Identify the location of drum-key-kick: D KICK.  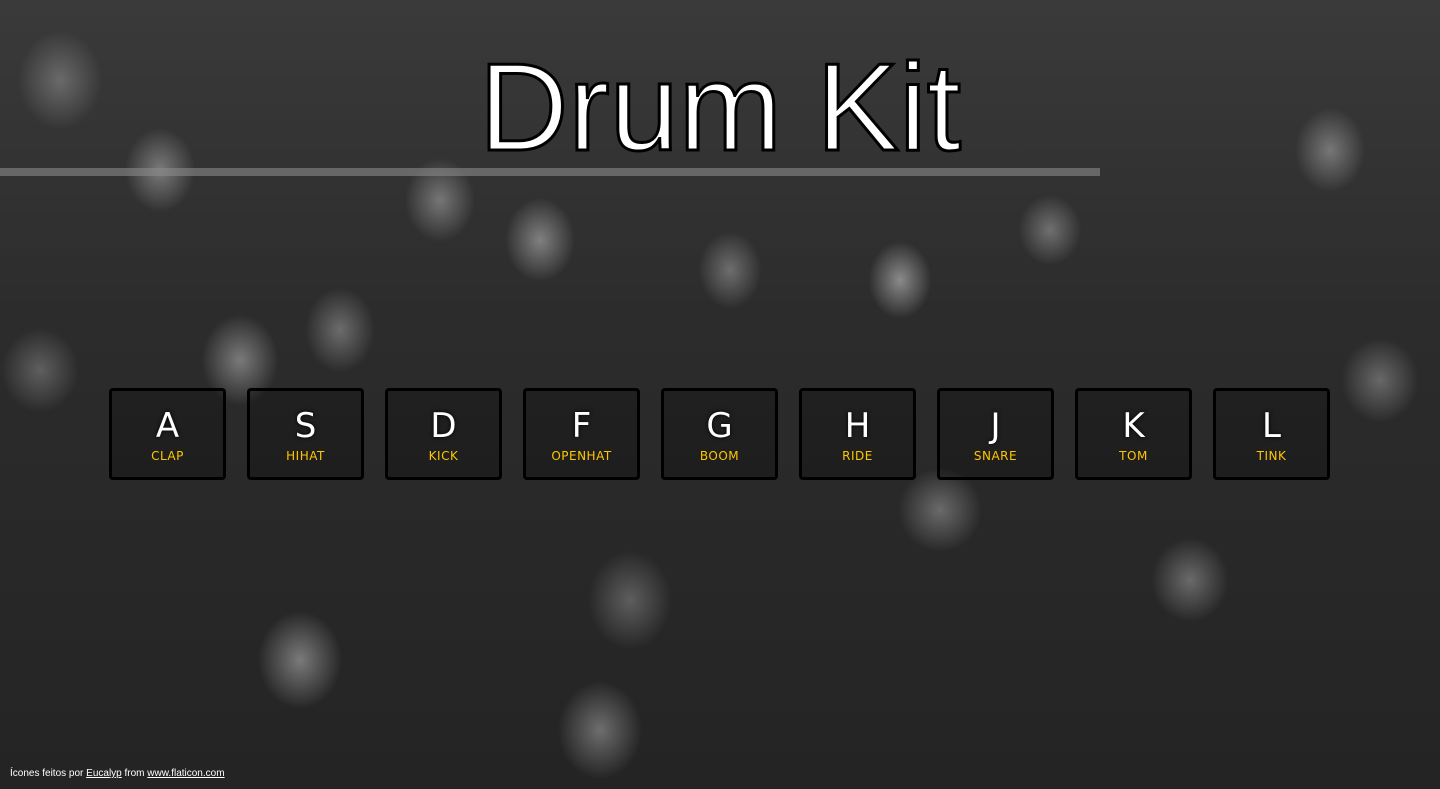
(443, 434).